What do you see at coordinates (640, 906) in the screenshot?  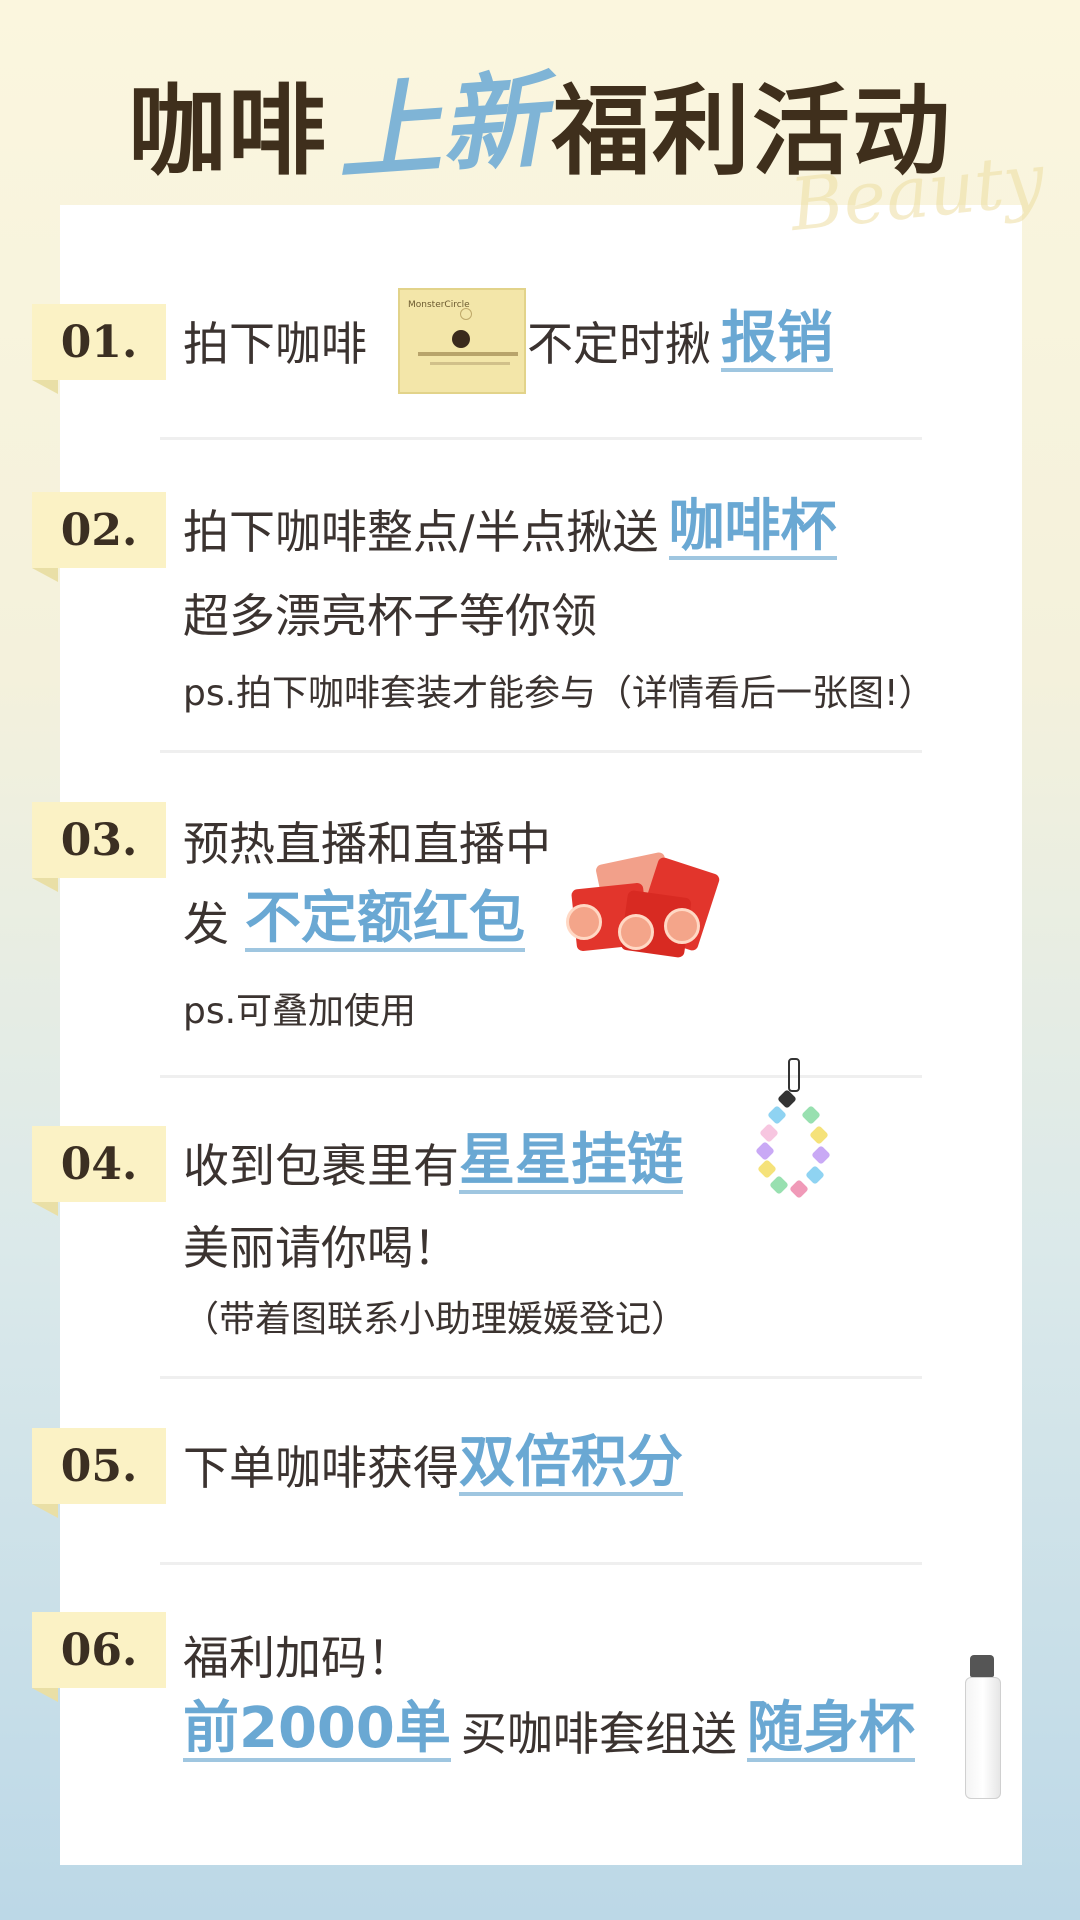 I see `red-envelope-image` at bounding box center [640, 906].